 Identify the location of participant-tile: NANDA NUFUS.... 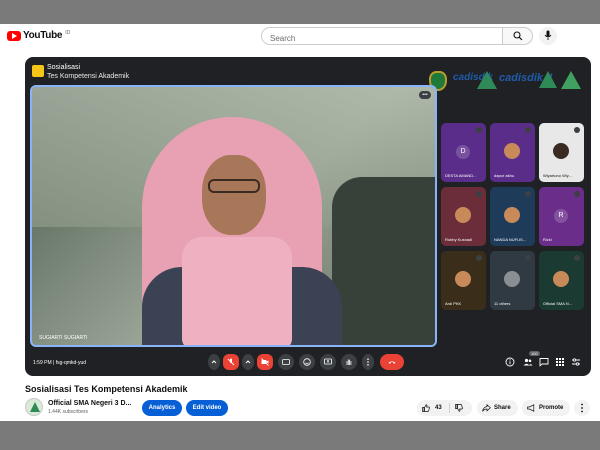
(512, 216).